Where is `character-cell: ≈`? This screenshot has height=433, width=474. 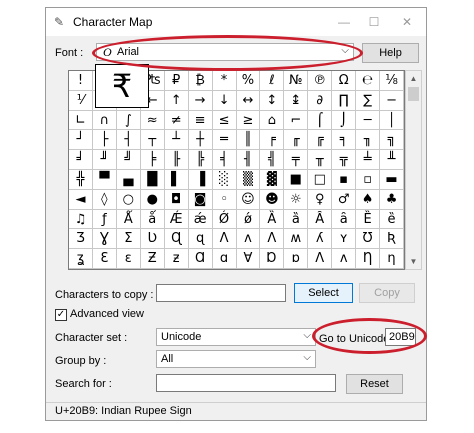
character-cell: ≈ is located at coordinates (152, 120).